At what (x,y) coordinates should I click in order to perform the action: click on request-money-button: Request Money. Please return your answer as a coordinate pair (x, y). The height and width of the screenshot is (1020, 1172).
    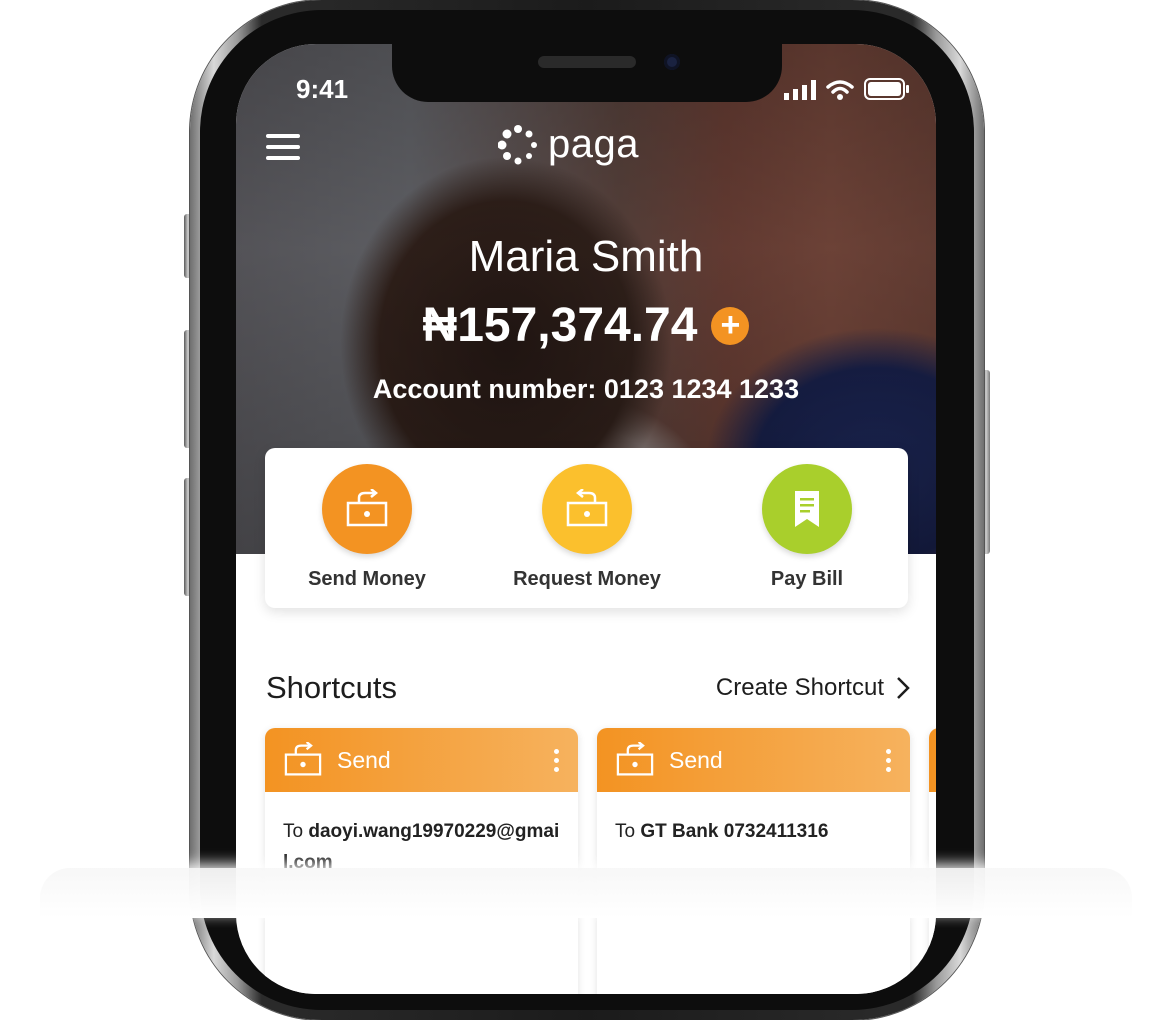
    Looking at the image, I should click on (587, 527).